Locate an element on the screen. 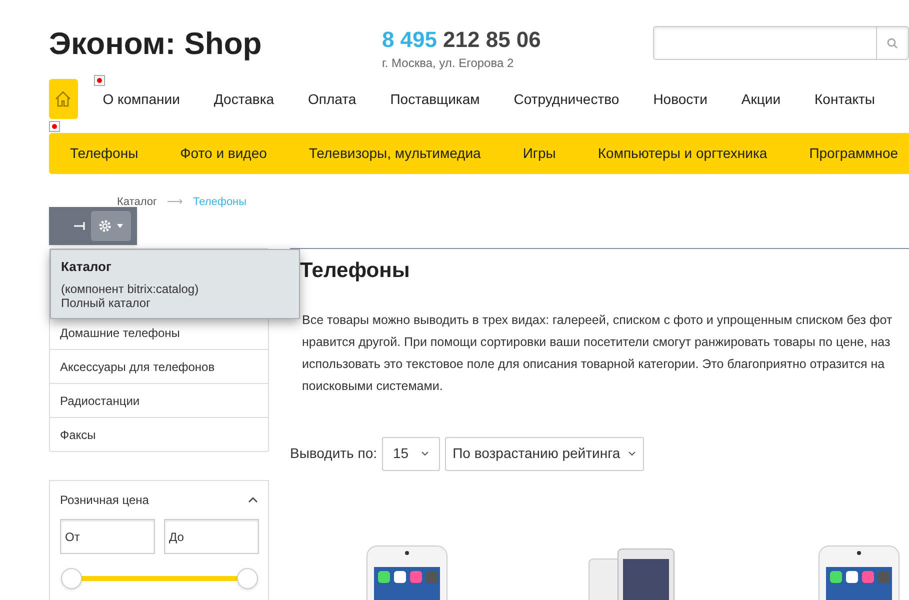  sidebar-item: Радиостанции is located at coordinates (159, 400).